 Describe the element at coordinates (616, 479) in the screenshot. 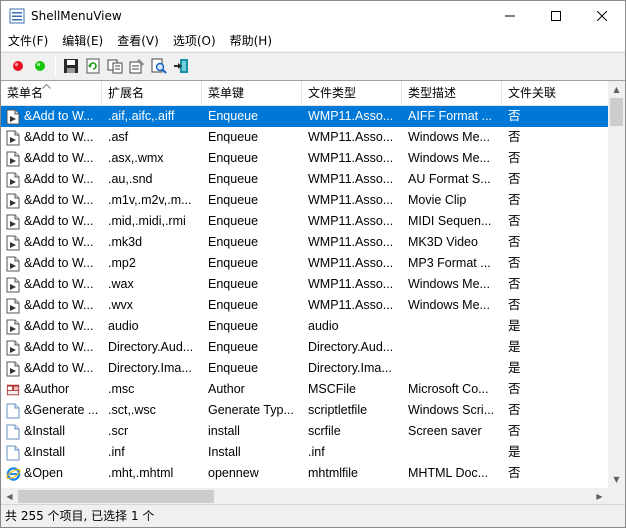

I see `scroll-down-icon: ▼` at that location.